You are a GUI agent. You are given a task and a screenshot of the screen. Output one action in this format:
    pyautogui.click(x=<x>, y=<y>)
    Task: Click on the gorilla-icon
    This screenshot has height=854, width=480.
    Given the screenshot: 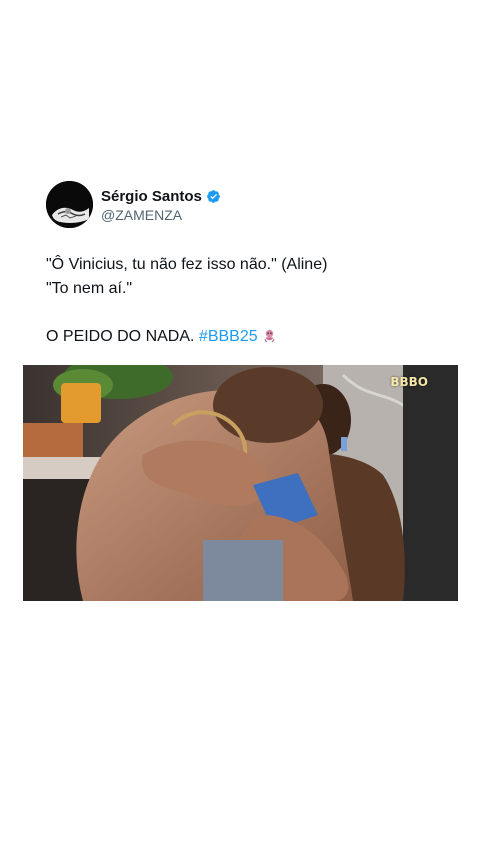 What is the action you would take?
    pyautogui.click(x=269, y=335)
    